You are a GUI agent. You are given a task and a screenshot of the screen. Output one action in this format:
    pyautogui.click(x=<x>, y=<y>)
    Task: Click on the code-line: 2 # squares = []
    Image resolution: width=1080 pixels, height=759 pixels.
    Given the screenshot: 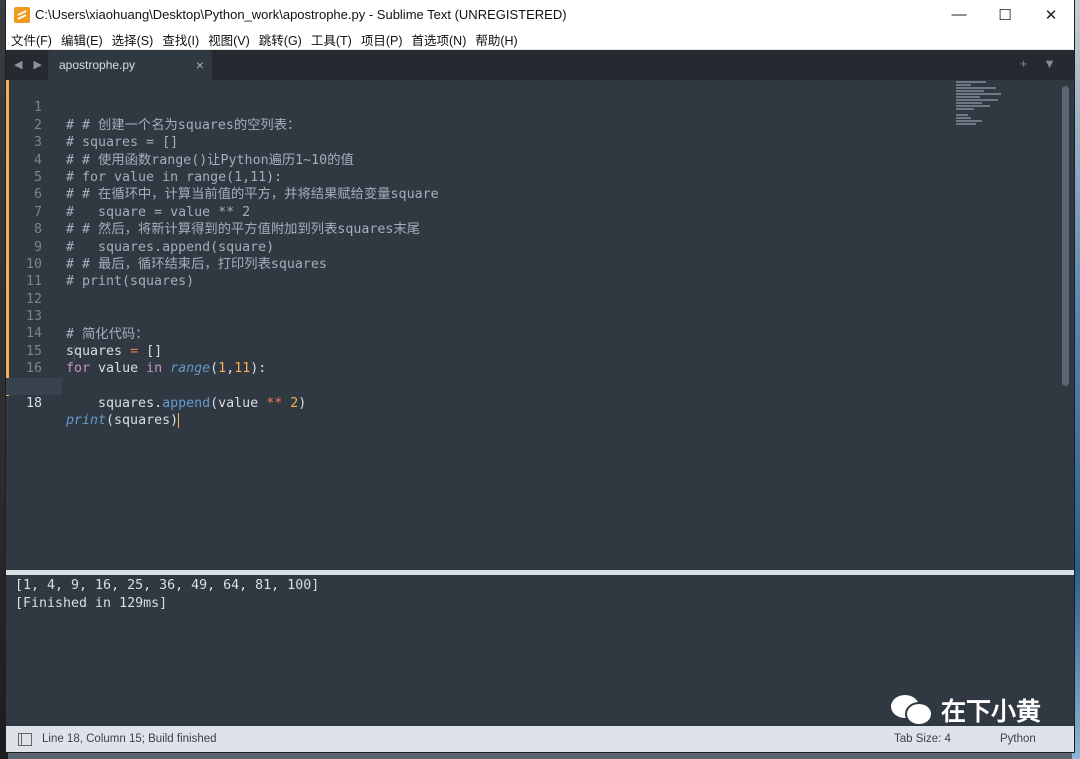 What is the action you would take?
    pyautogui.click(x=531, y=124)
    